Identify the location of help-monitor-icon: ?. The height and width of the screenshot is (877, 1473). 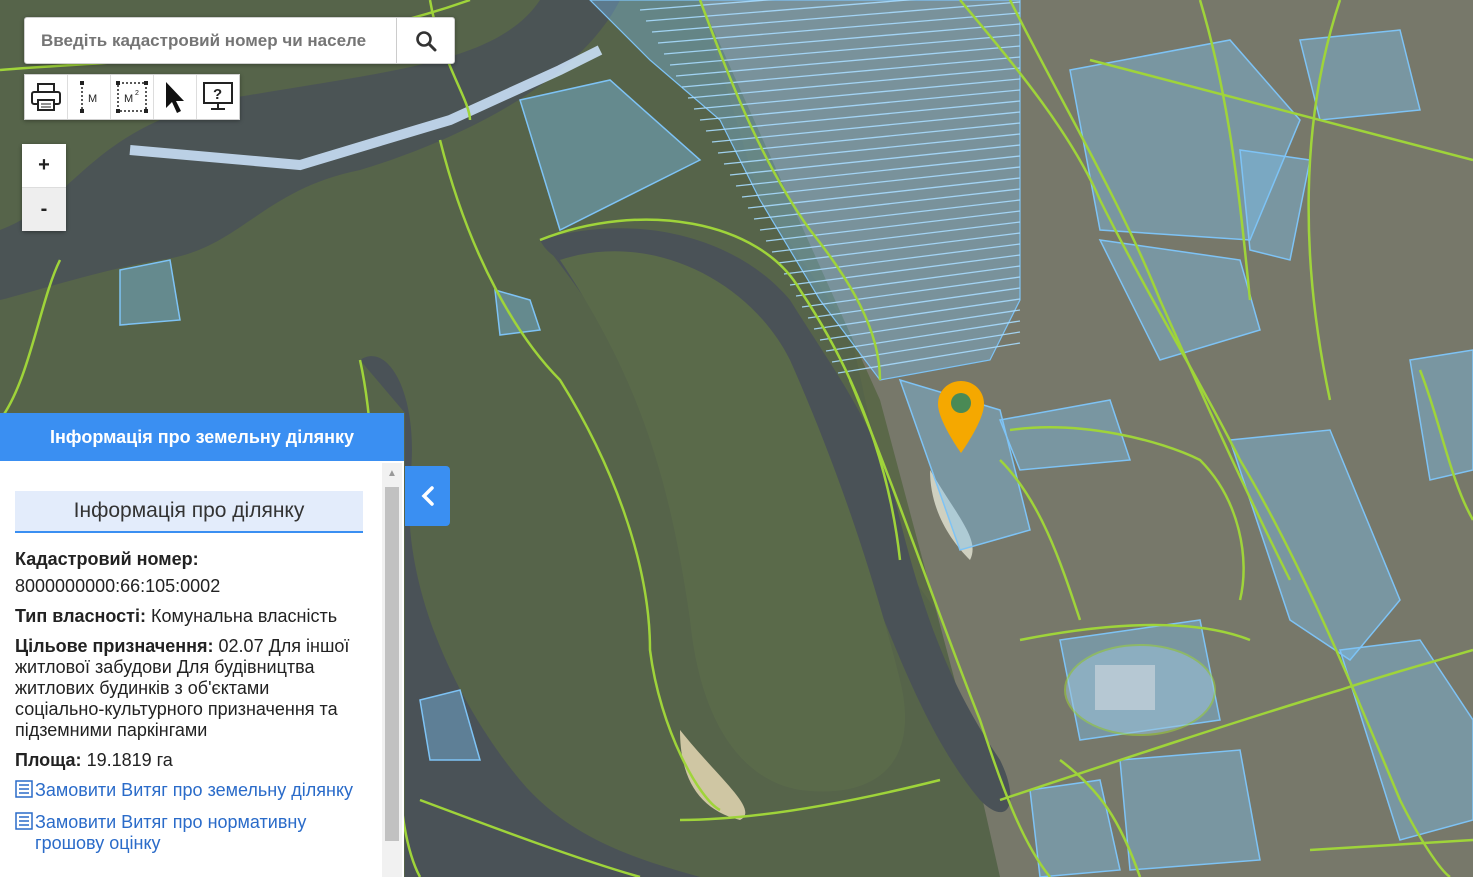
(218, 96).